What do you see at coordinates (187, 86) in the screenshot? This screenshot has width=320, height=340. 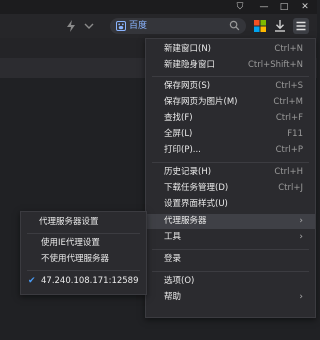 I see `menu-item-label: 保存网页(S)` at bounding box center [187, 86].